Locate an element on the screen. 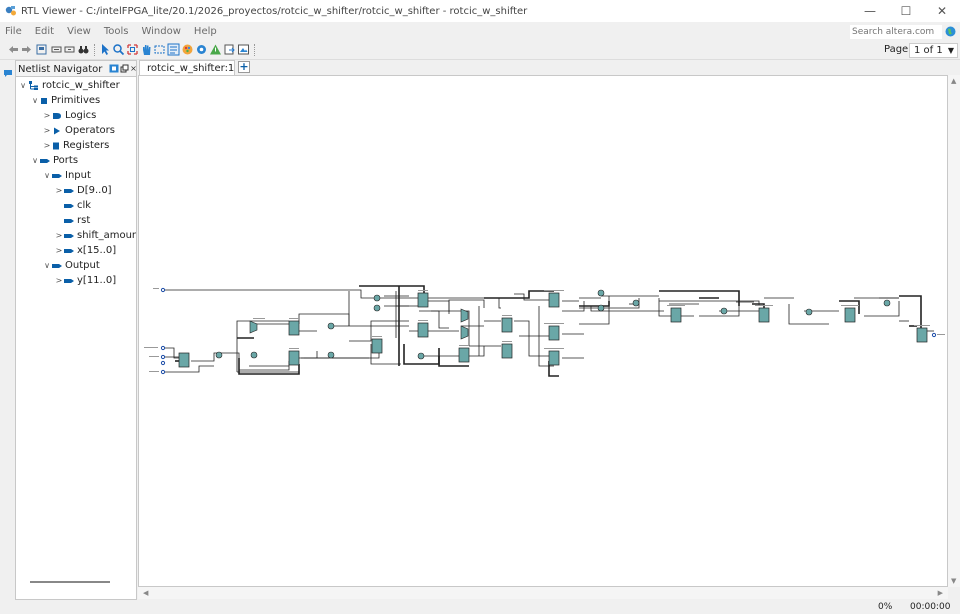 The image size is (960, 614). tree-item-output: ∨ Output is located at coordinates (71, 265).